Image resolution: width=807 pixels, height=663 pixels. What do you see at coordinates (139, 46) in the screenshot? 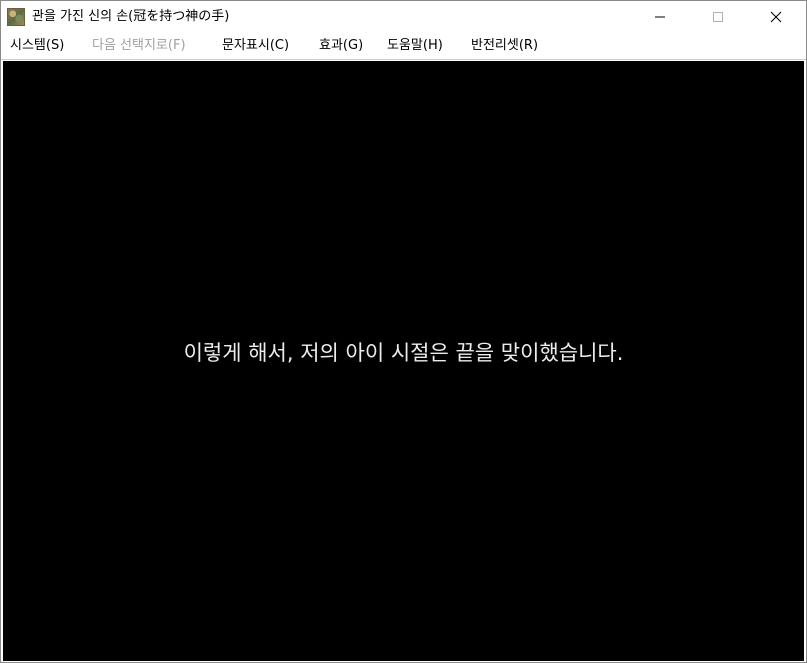
I see `menu-next-choice: 다음 선택지로(F)` at bounding box center [139, 46].